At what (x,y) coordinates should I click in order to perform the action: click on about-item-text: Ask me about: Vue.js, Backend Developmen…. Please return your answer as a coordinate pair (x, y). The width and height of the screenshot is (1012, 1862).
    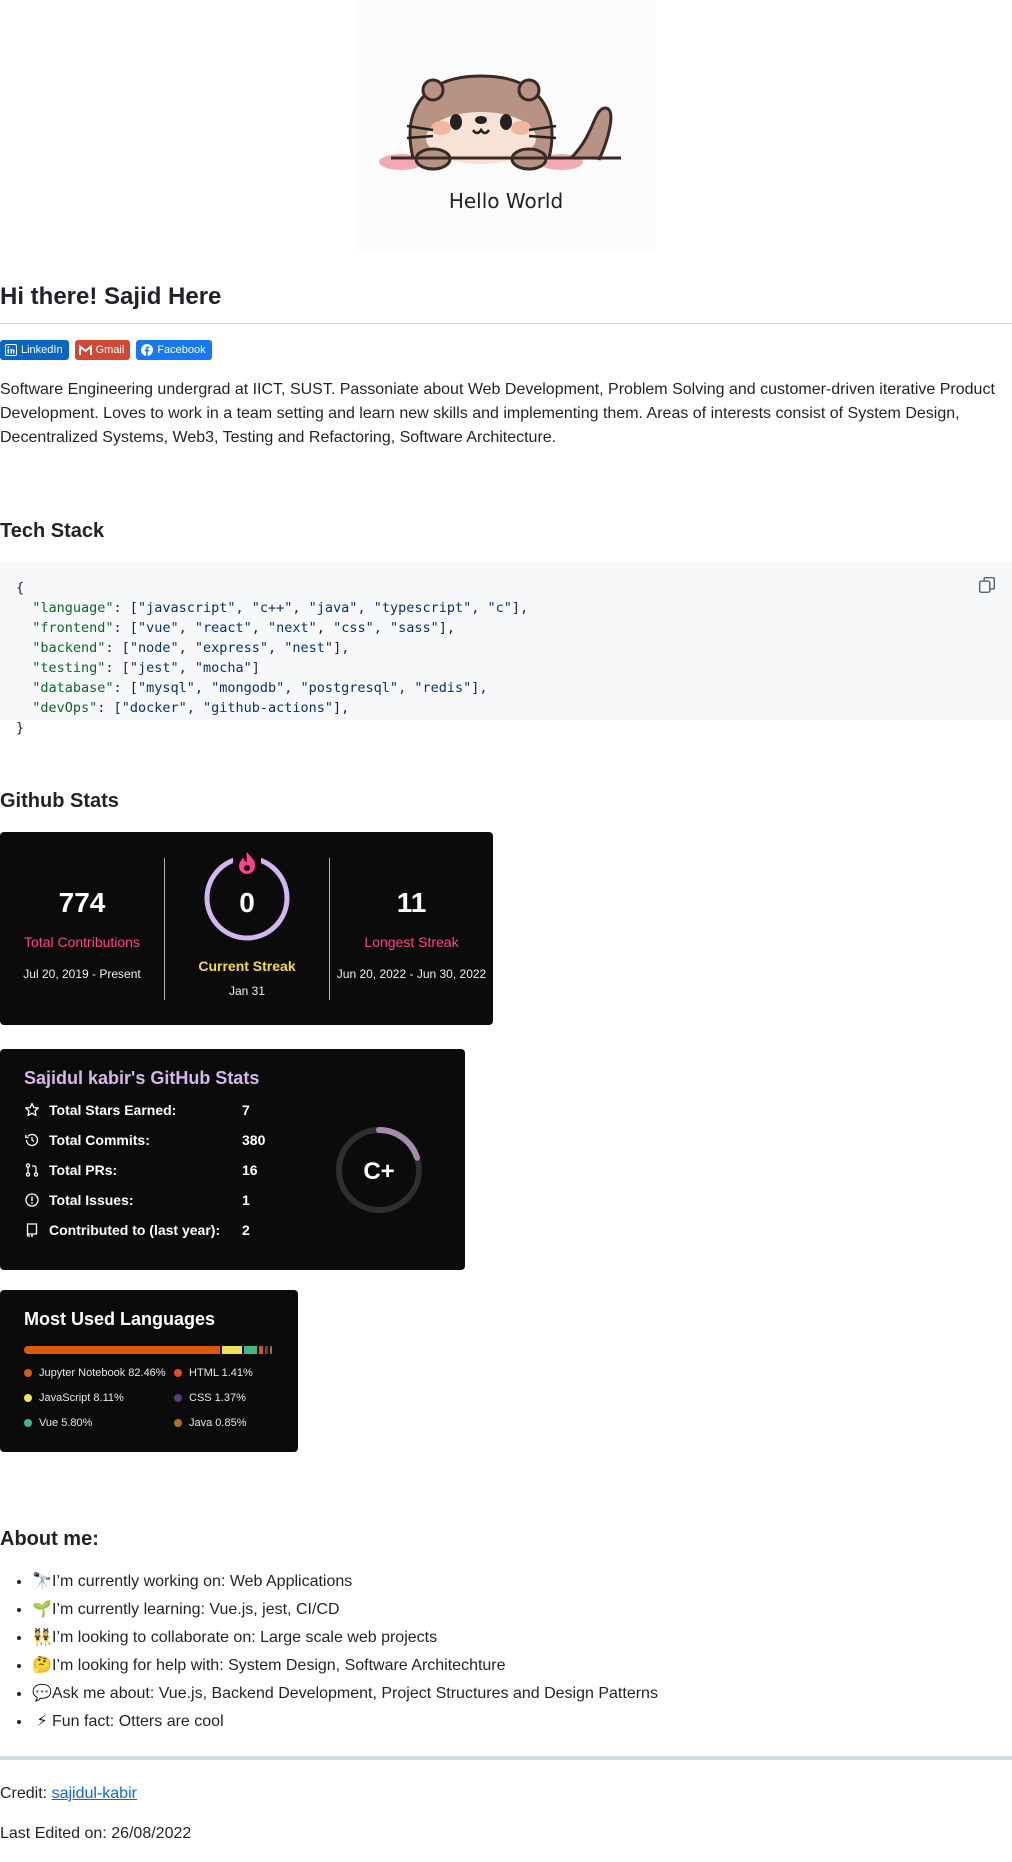
    Looking at the image, I should click on (355, 1693).